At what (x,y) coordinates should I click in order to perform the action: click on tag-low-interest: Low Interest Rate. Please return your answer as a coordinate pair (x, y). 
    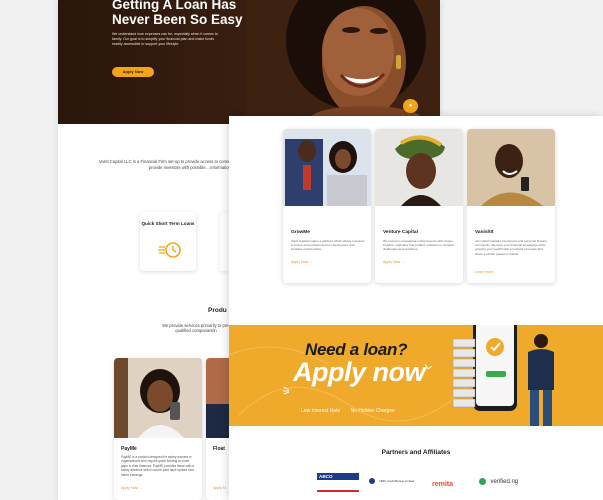
    Looking at the image, I should click on (321, 411).